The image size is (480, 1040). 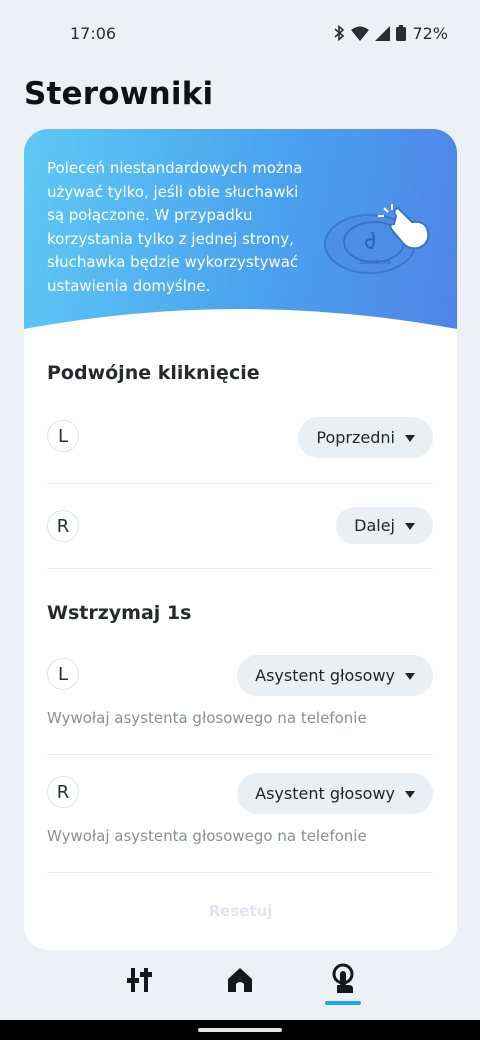 I want to click on touch-control-icon, so click(x=343, y=982).